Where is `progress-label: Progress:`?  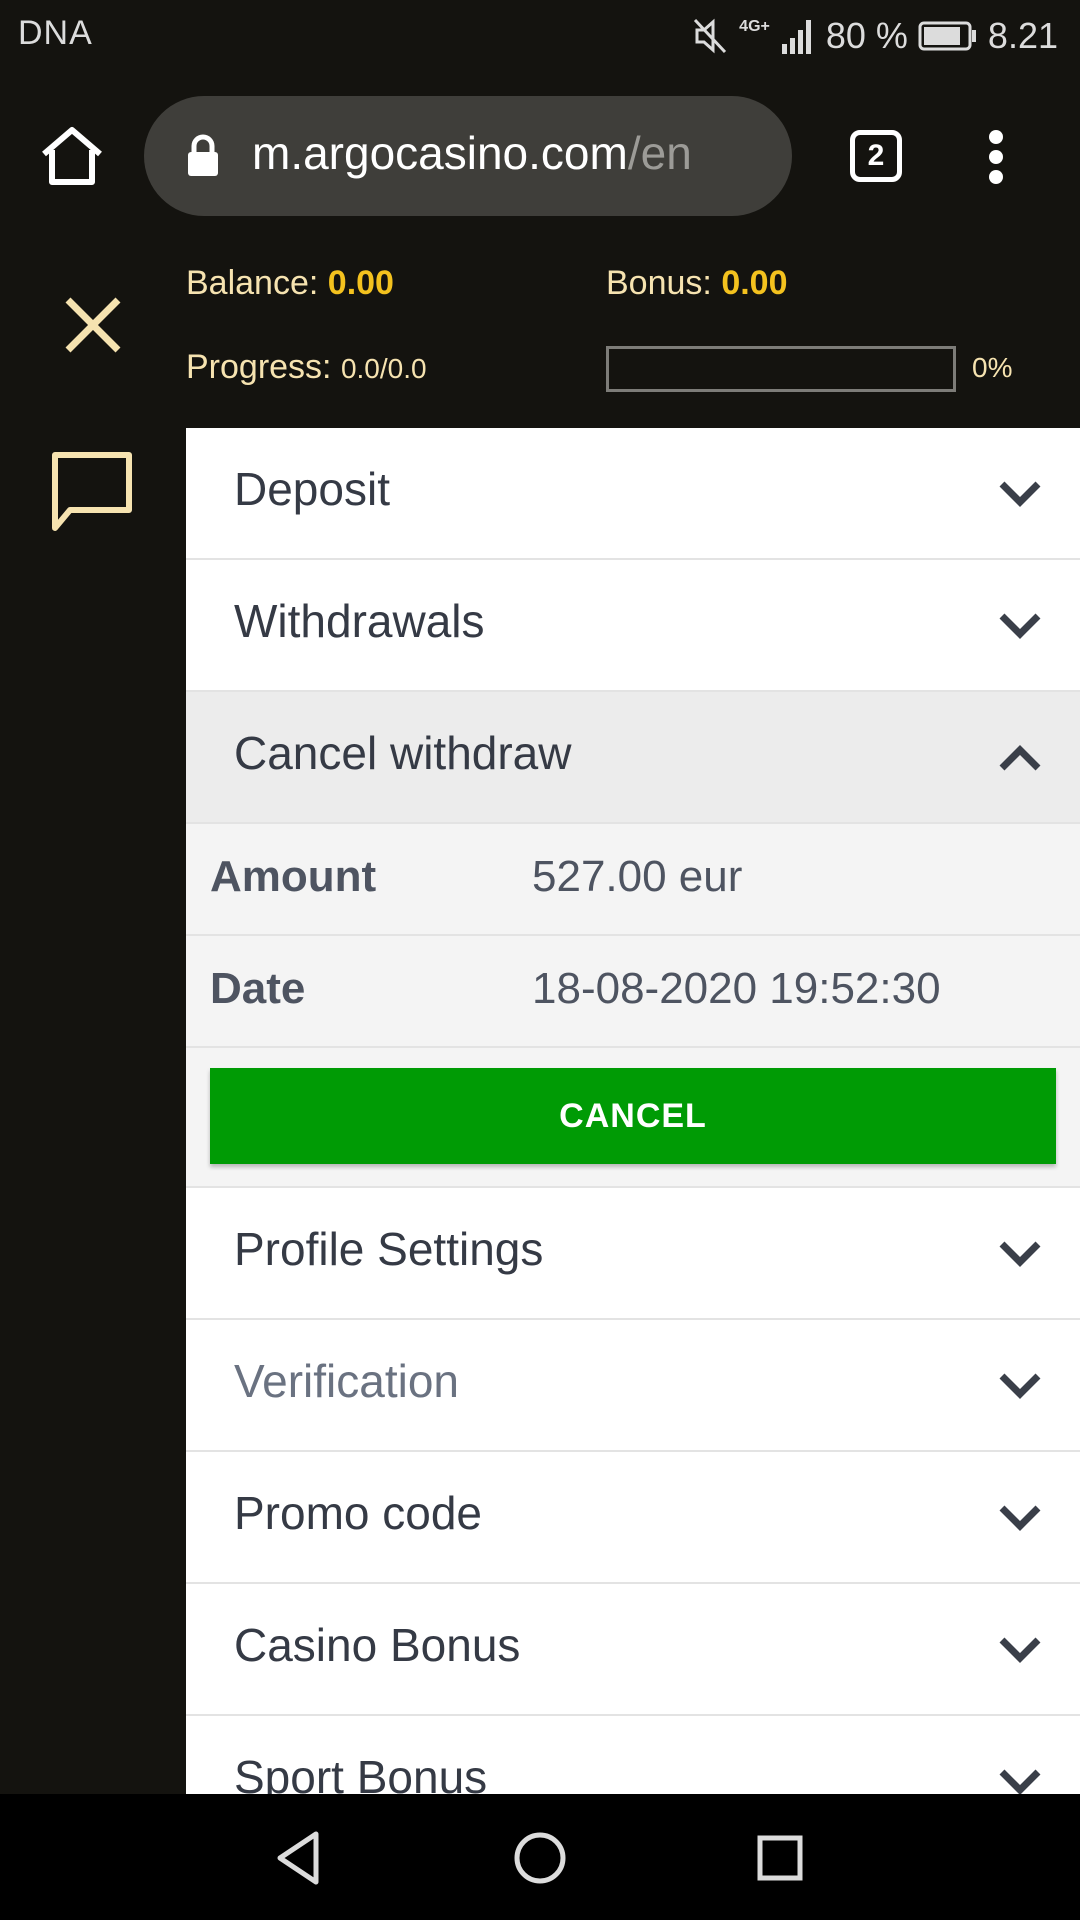
progress-label: Progress: is located at coordinates (259, 367).